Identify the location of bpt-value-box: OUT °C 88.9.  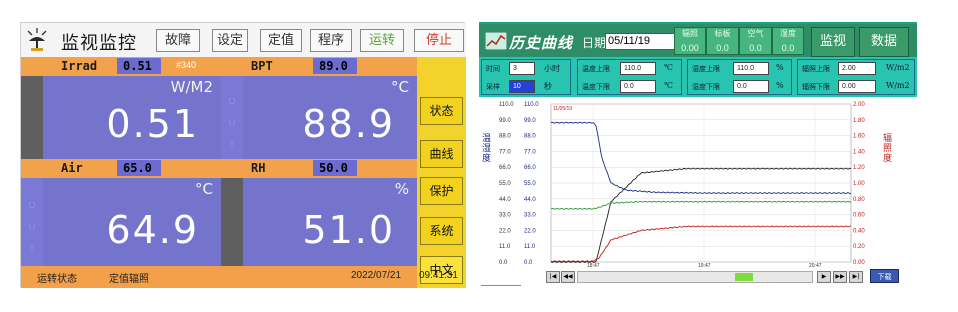
(319, 117).